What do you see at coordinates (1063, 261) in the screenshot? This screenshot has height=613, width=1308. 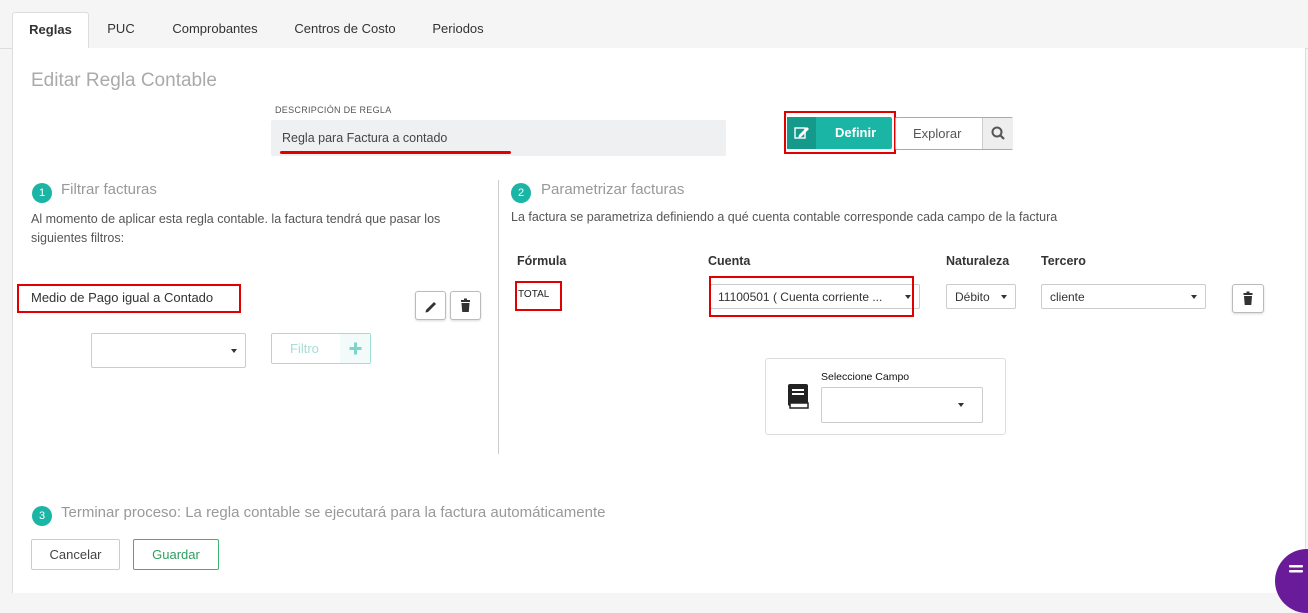 I see `column-tercero: Tercero` at bounding box center [1063, 261].